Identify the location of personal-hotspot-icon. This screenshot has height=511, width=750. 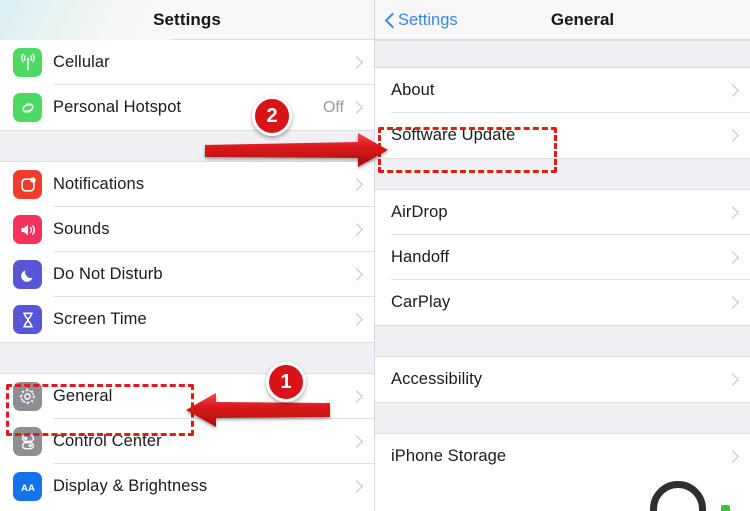
(27, 107).